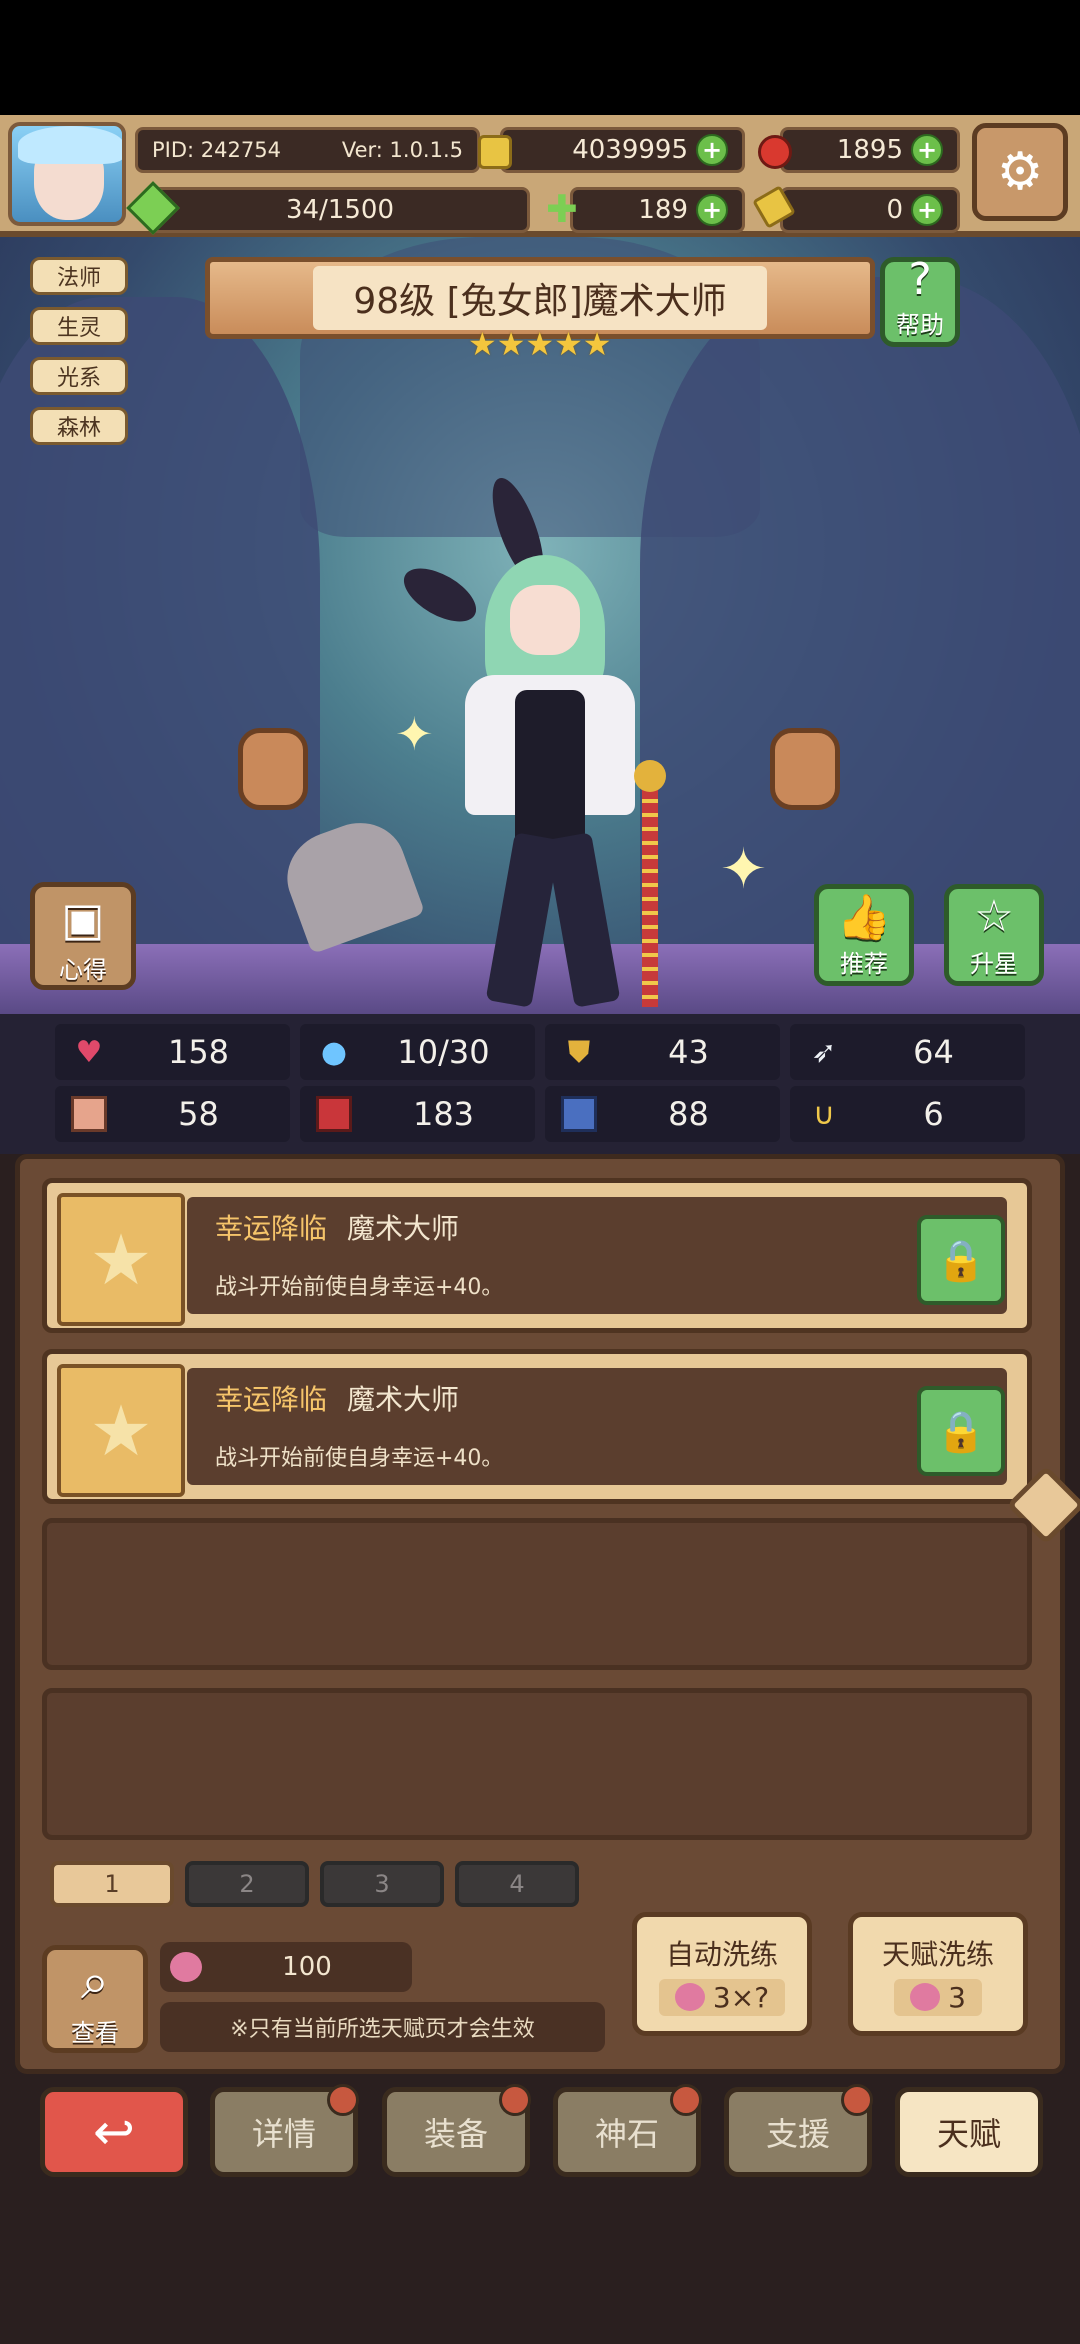 The image size is (1080, 2344). I want to click on clover-icon: ✚, so click(562, 209).